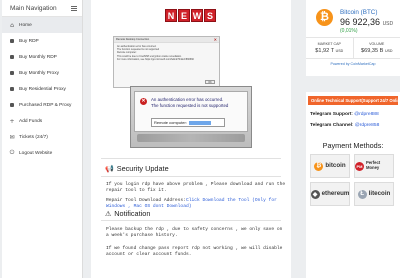 The width and height of the screenshot is (400, 278). I want to click on crypto-price: 96 922,36 USD, so click(366, 22).